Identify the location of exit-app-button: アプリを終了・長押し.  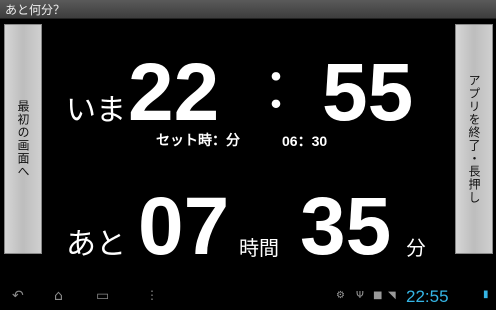
(474, 139).